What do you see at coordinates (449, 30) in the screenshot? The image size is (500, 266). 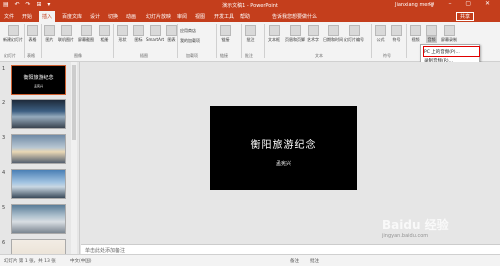 I see `screen-record-icon` at bounding box center [449, 30].